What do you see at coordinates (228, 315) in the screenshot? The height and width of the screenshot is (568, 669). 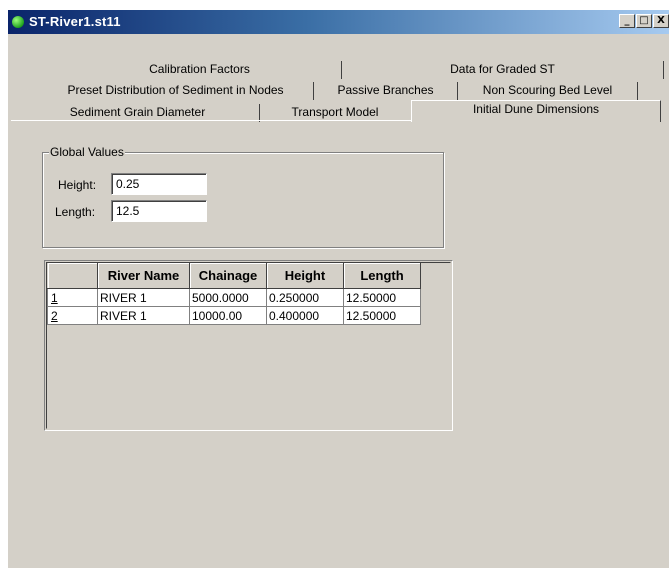 I see `chainage-cell: 10000.00` at bounding box center [228, 315].